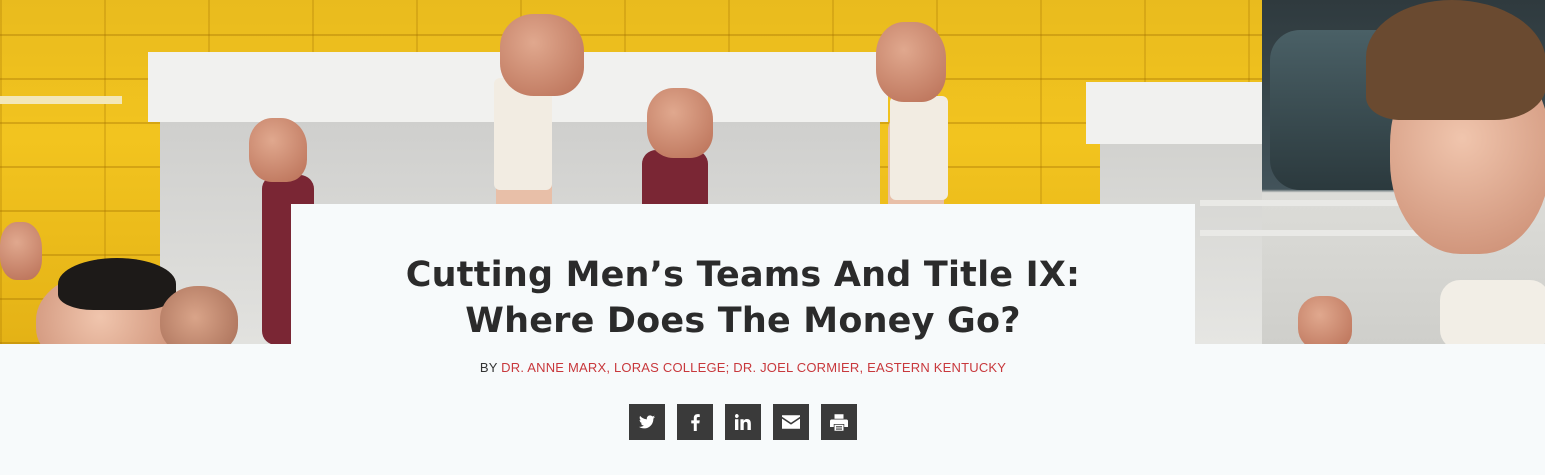  I want to click on byline-prefix: BY, so click(490, 367).